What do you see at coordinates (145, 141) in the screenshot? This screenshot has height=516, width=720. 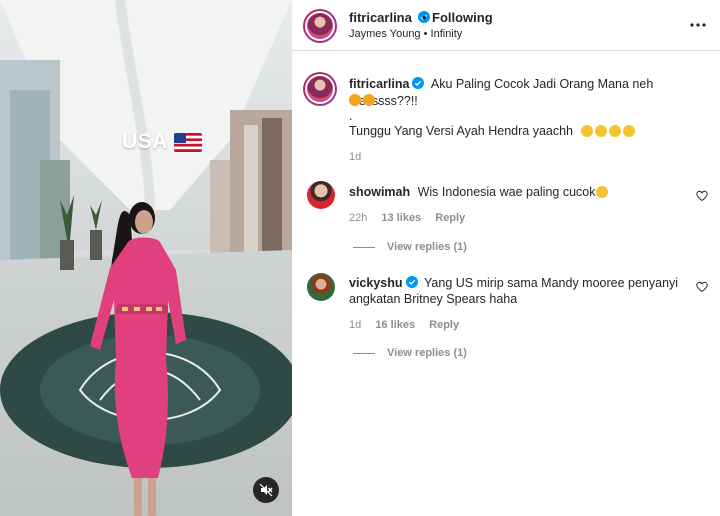 I see `overlay-text: USA` at bounding box center [145, 141].